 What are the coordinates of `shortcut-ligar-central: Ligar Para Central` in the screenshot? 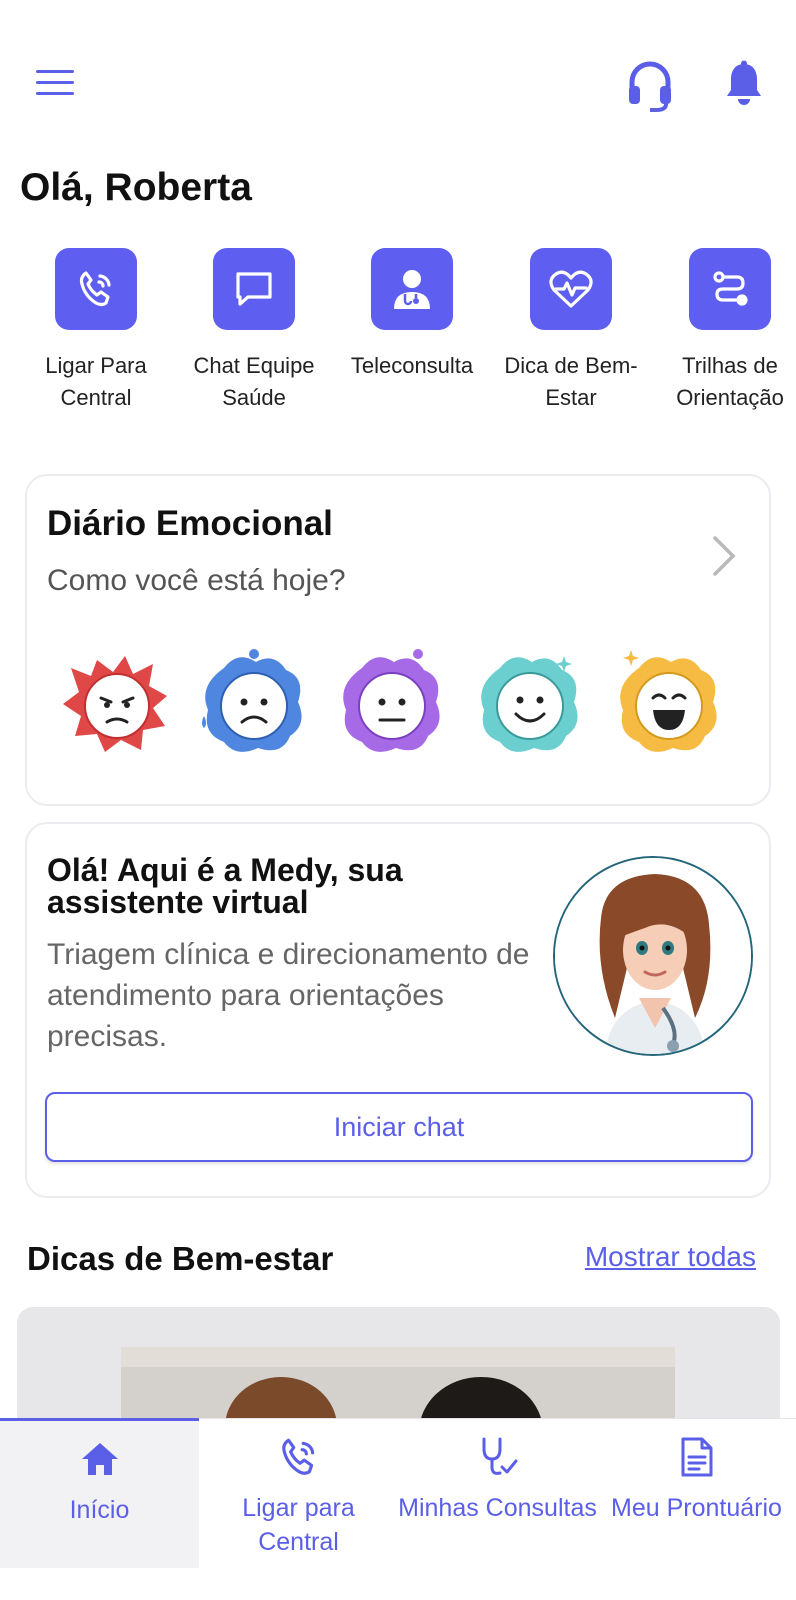 It's located at (96, 331).